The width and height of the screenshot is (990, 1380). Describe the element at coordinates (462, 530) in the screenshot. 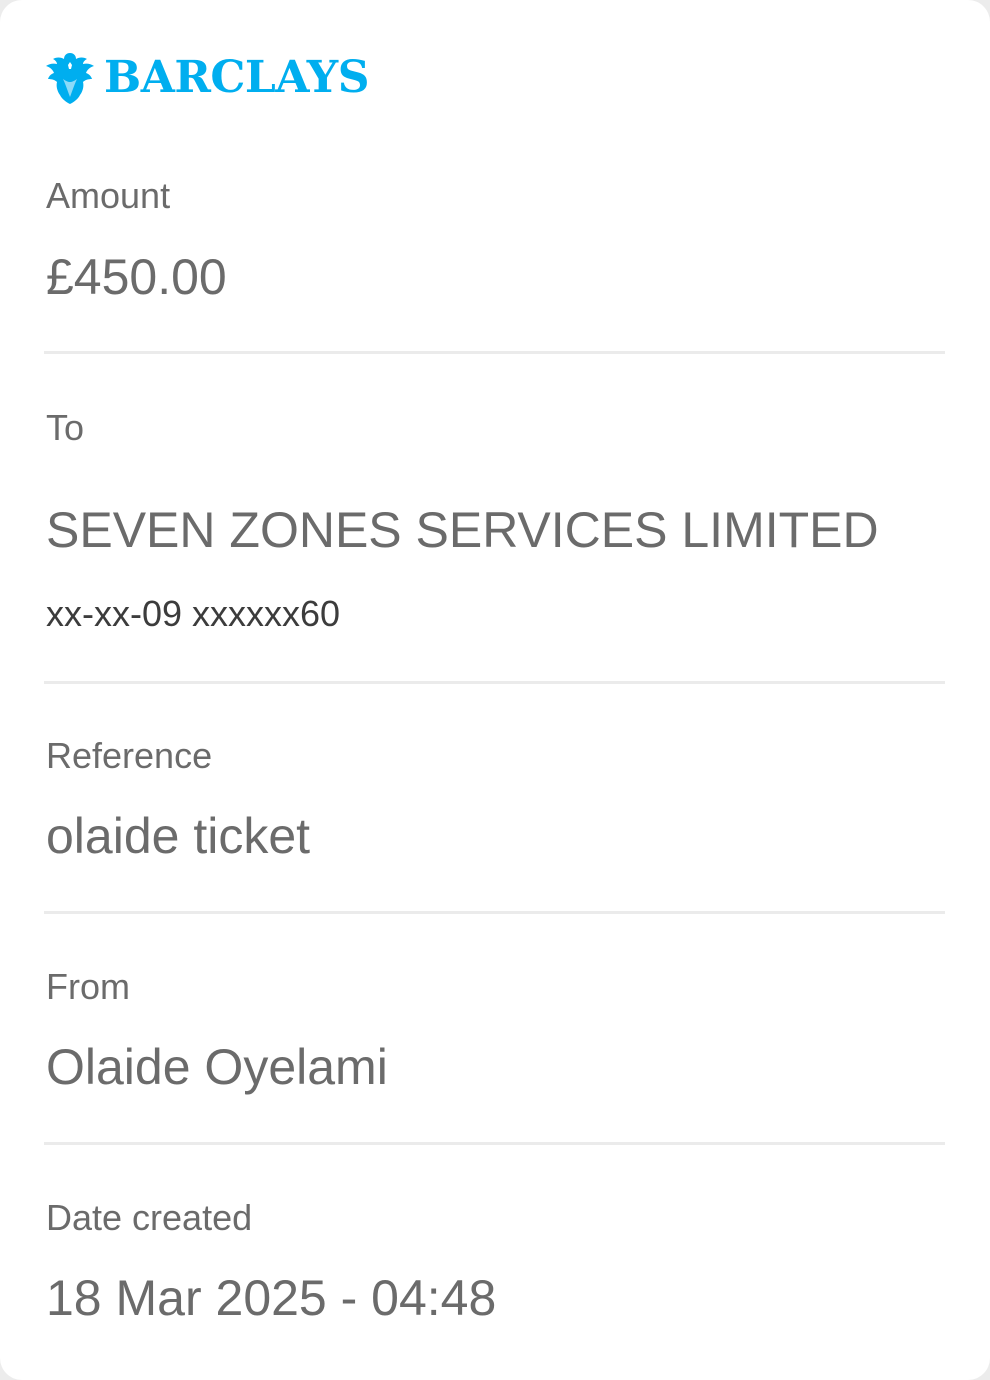

I see `payee-name: SEVEN ZONES SERVICES LIMITED` at that location.